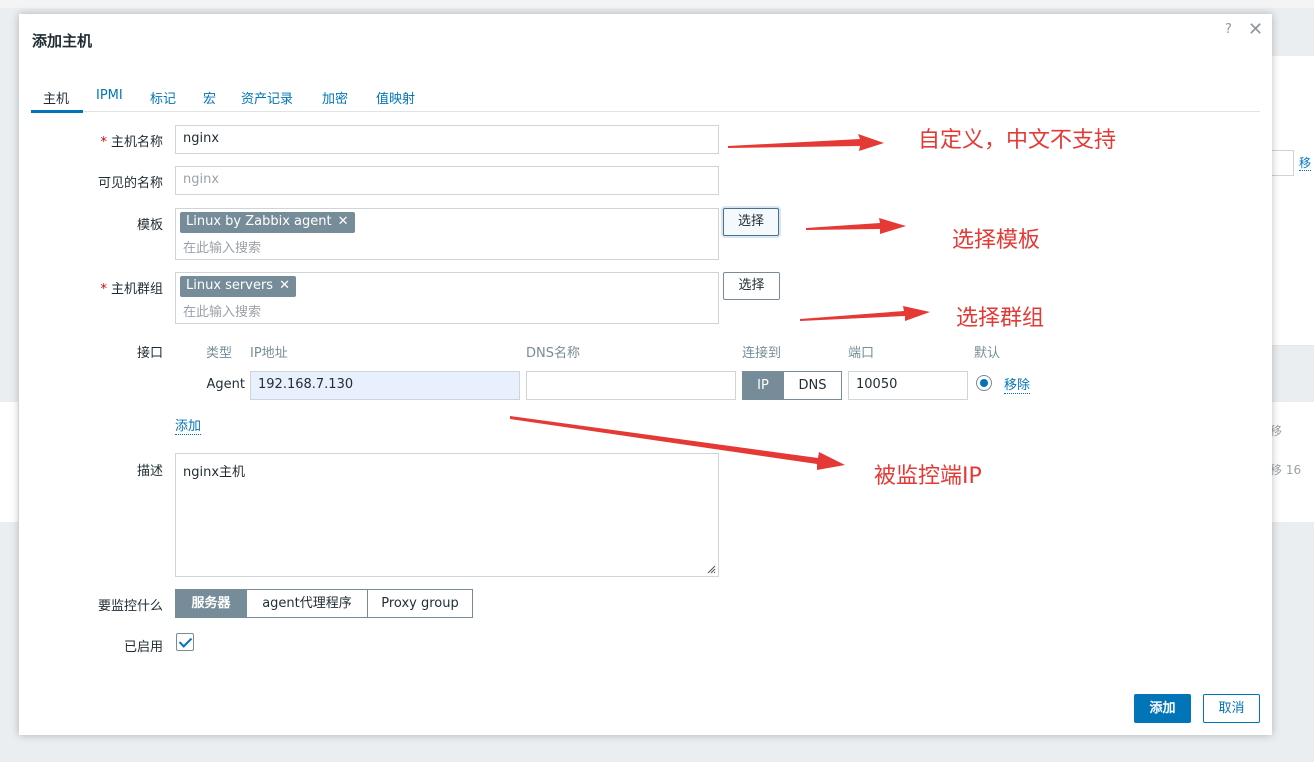  Describe the element at coordinates (56, 97) in the screenshot. I see `tab-host: 主机` at that location.